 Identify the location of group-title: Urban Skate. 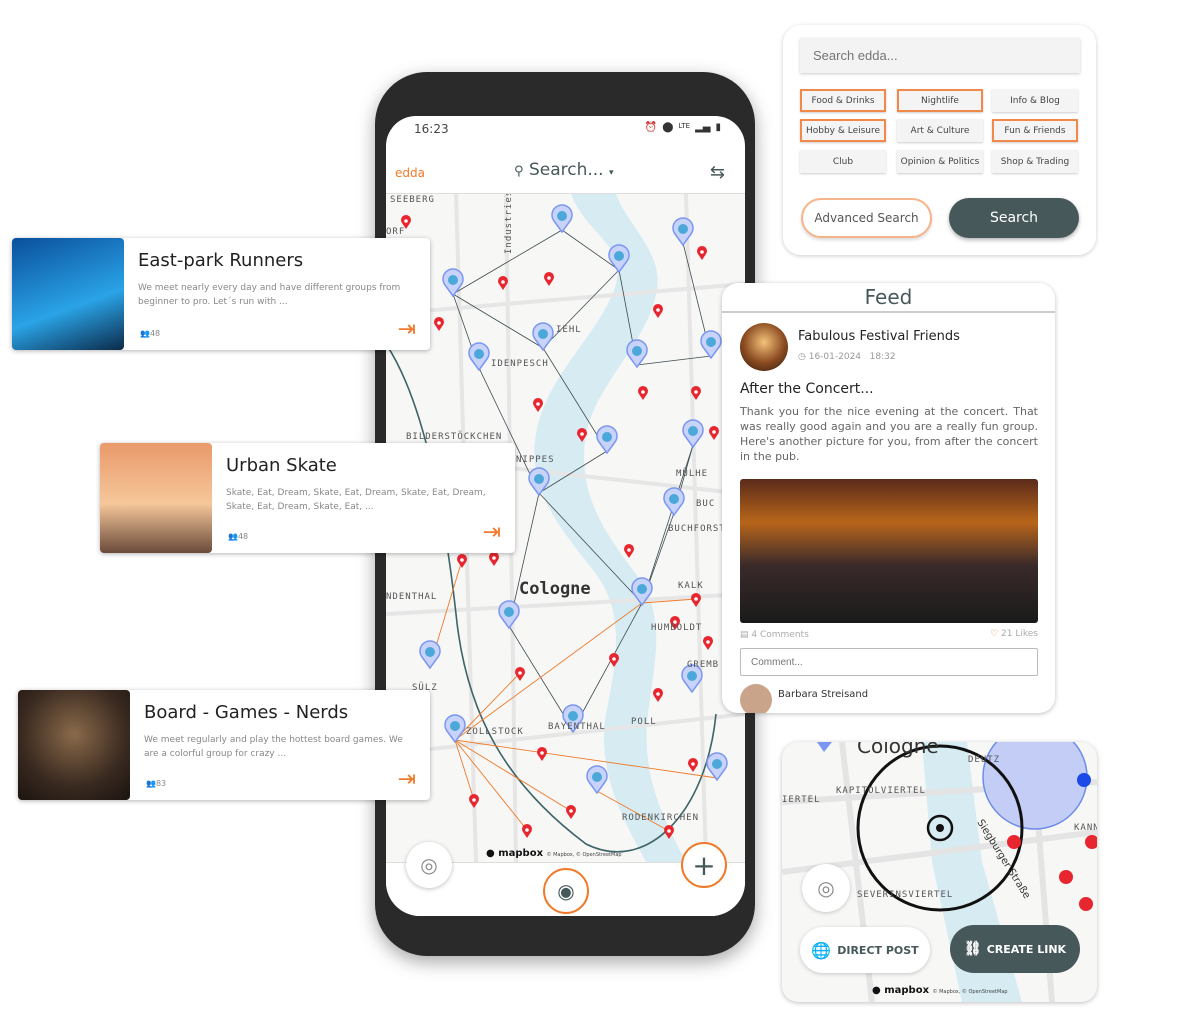
(281, 465).